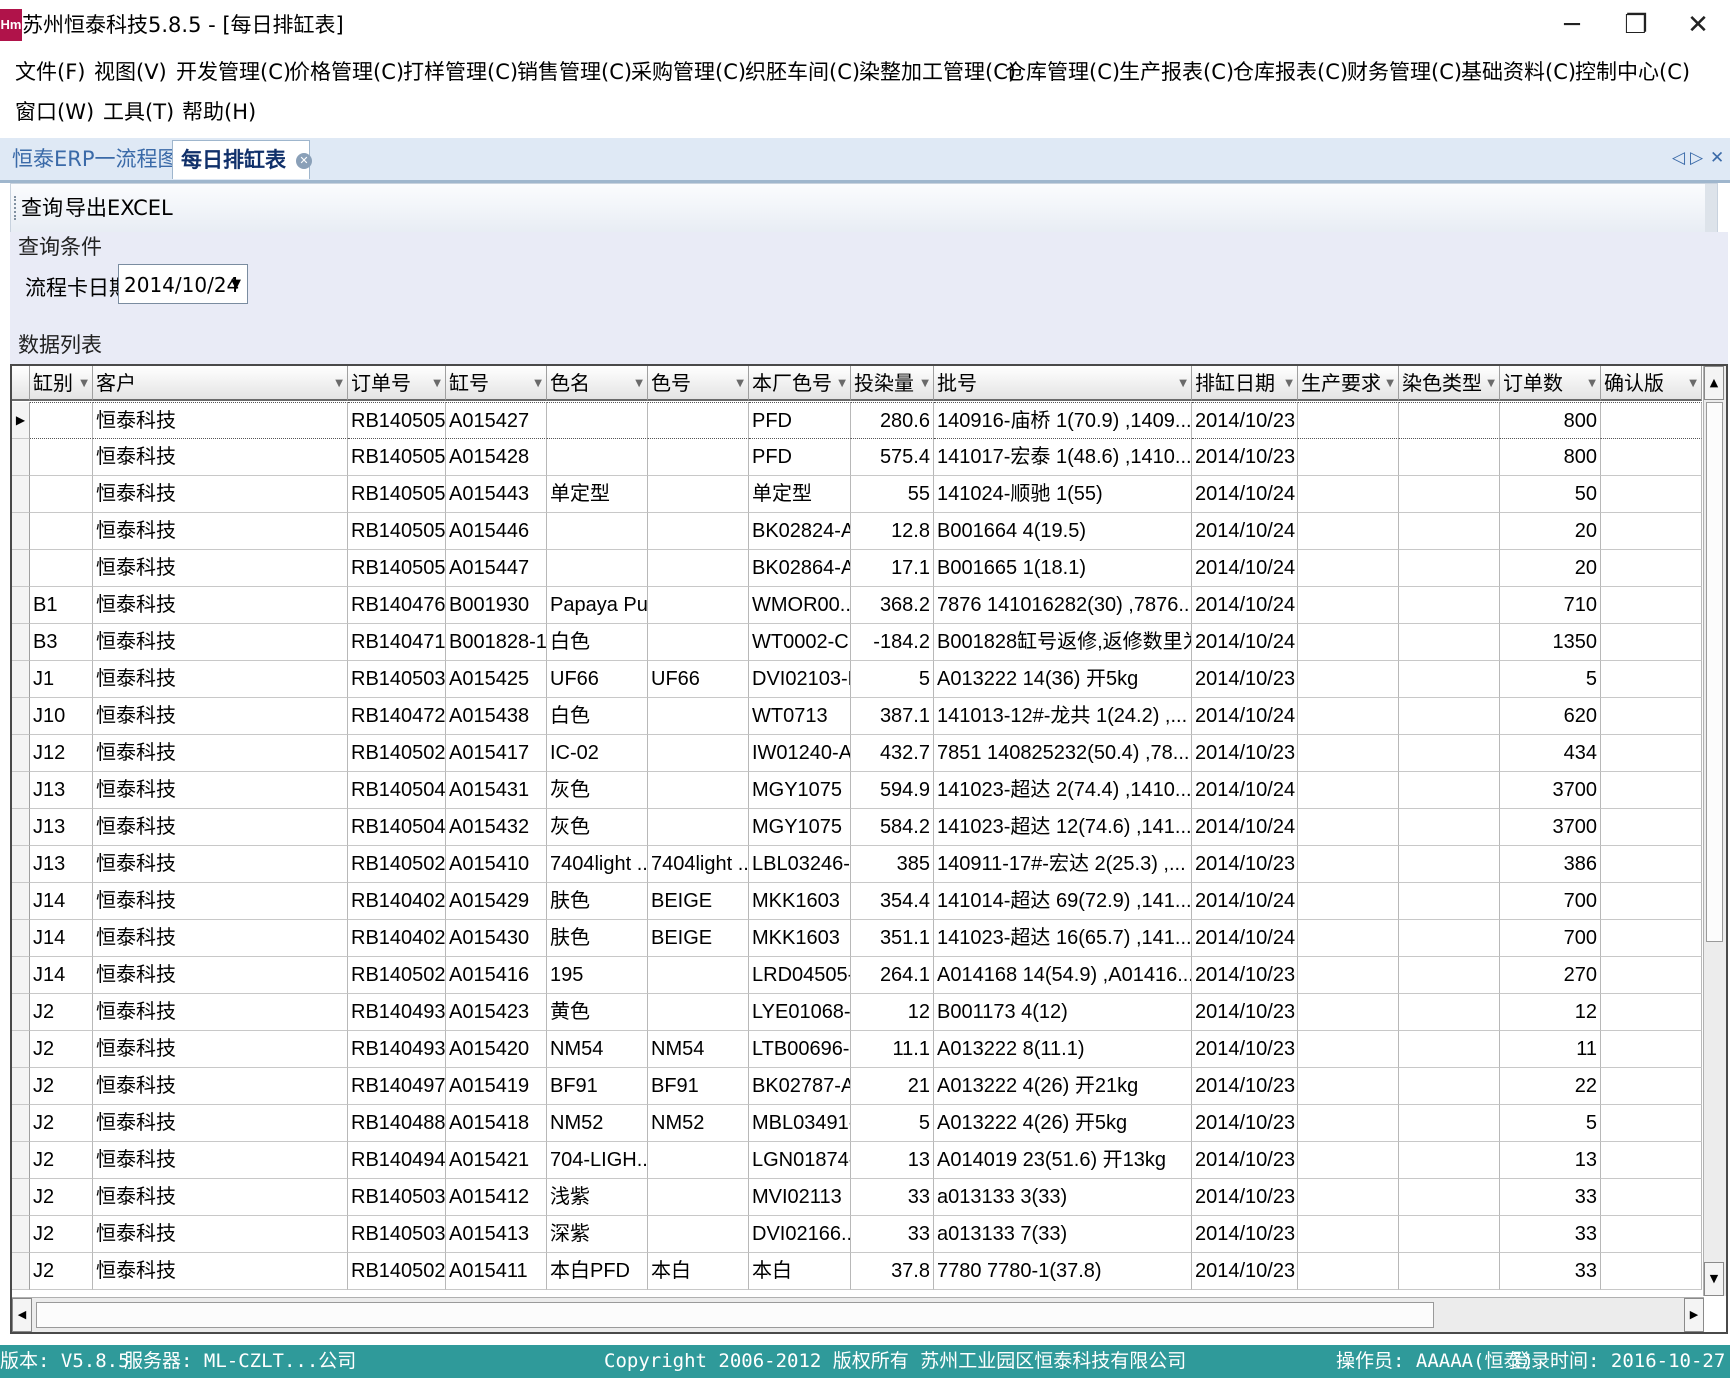 The image size is (1730, 1378). I want to click on tab-next-icon: ▷, so click(1696, 158).